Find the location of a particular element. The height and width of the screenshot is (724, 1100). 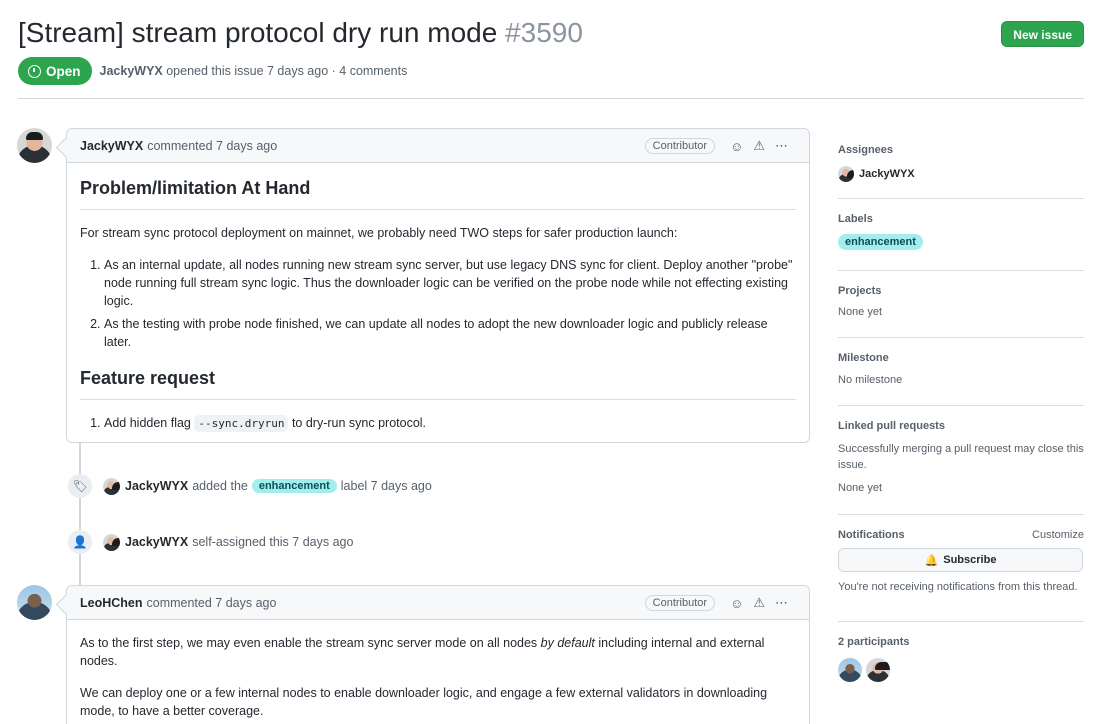

timeline-event-assign: 👤 JackyWYX self-assigned this 7 days ago is located at coordinates (210, 542).